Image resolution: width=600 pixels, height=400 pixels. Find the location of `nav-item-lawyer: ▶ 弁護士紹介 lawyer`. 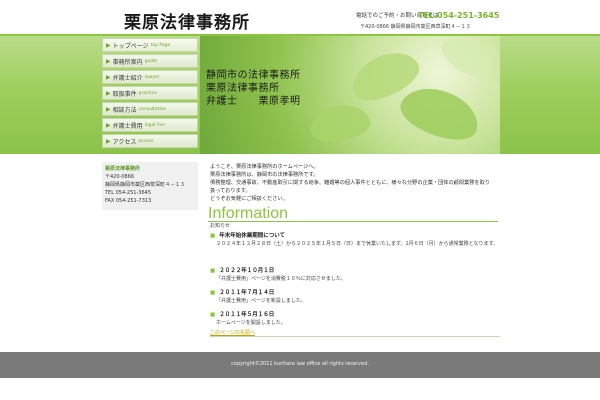

nav-item-lawyer: ▶ 弁護士紹介 lawyer is located at coordinates (150, 77).